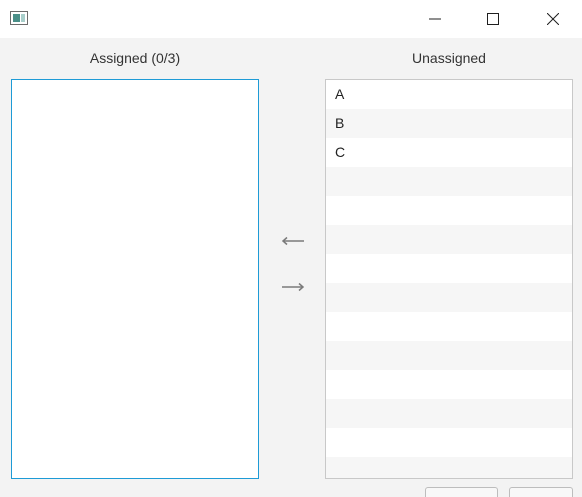  What do you see at coordinates (449, 152) in the screenshot?
I see `list-item: C` at bounding box center [449, 152].